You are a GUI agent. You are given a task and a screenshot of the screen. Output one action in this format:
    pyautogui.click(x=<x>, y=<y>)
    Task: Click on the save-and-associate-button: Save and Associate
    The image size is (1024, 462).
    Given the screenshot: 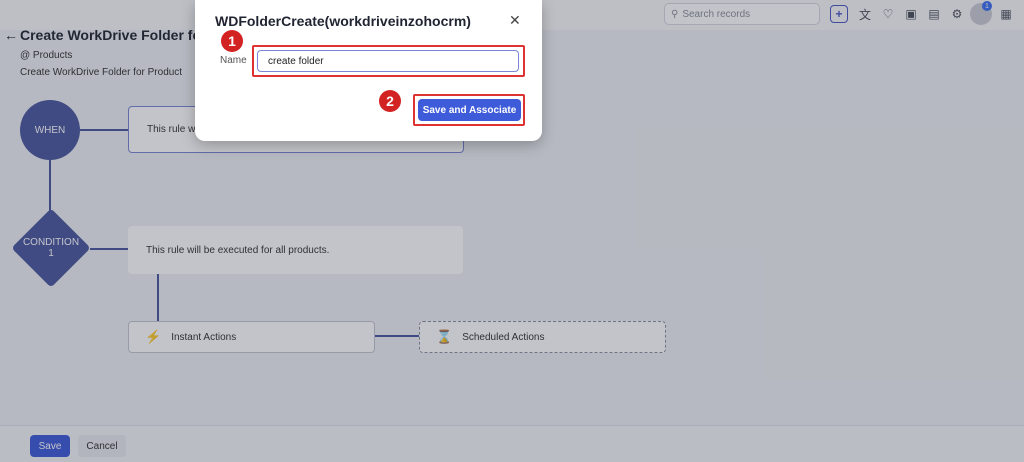 What is the action you would take?
    pyautogui.click(x=469, y=110)
    